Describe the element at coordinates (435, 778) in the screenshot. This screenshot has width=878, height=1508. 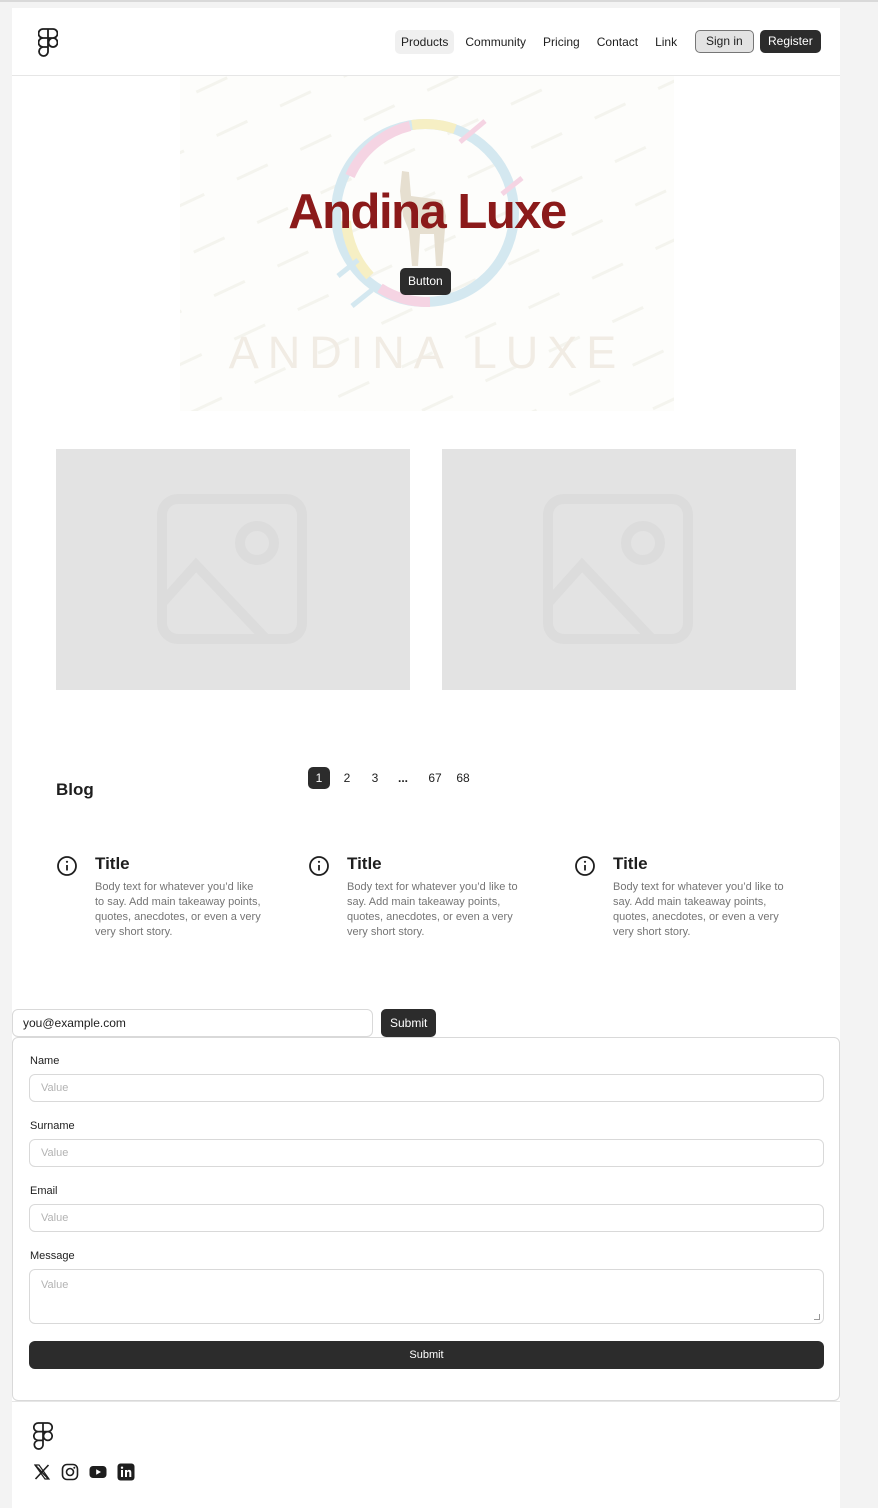
I see `page-67: 67` at that location.